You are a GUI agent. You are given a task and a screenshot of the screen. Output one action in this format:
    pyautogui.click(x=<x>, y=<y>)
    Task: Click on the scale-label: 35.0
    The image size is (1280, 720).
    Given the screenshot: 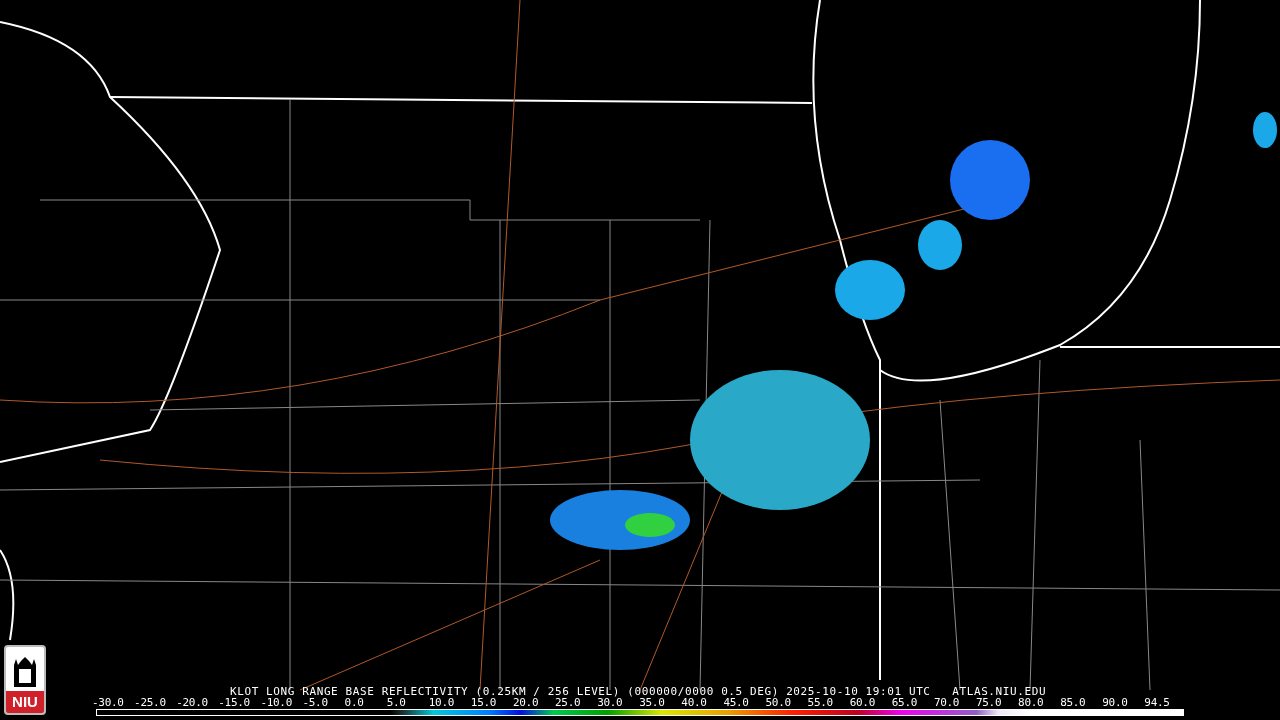 What is the action you would take?
    pyautogui.click(x=652, y=703)
    